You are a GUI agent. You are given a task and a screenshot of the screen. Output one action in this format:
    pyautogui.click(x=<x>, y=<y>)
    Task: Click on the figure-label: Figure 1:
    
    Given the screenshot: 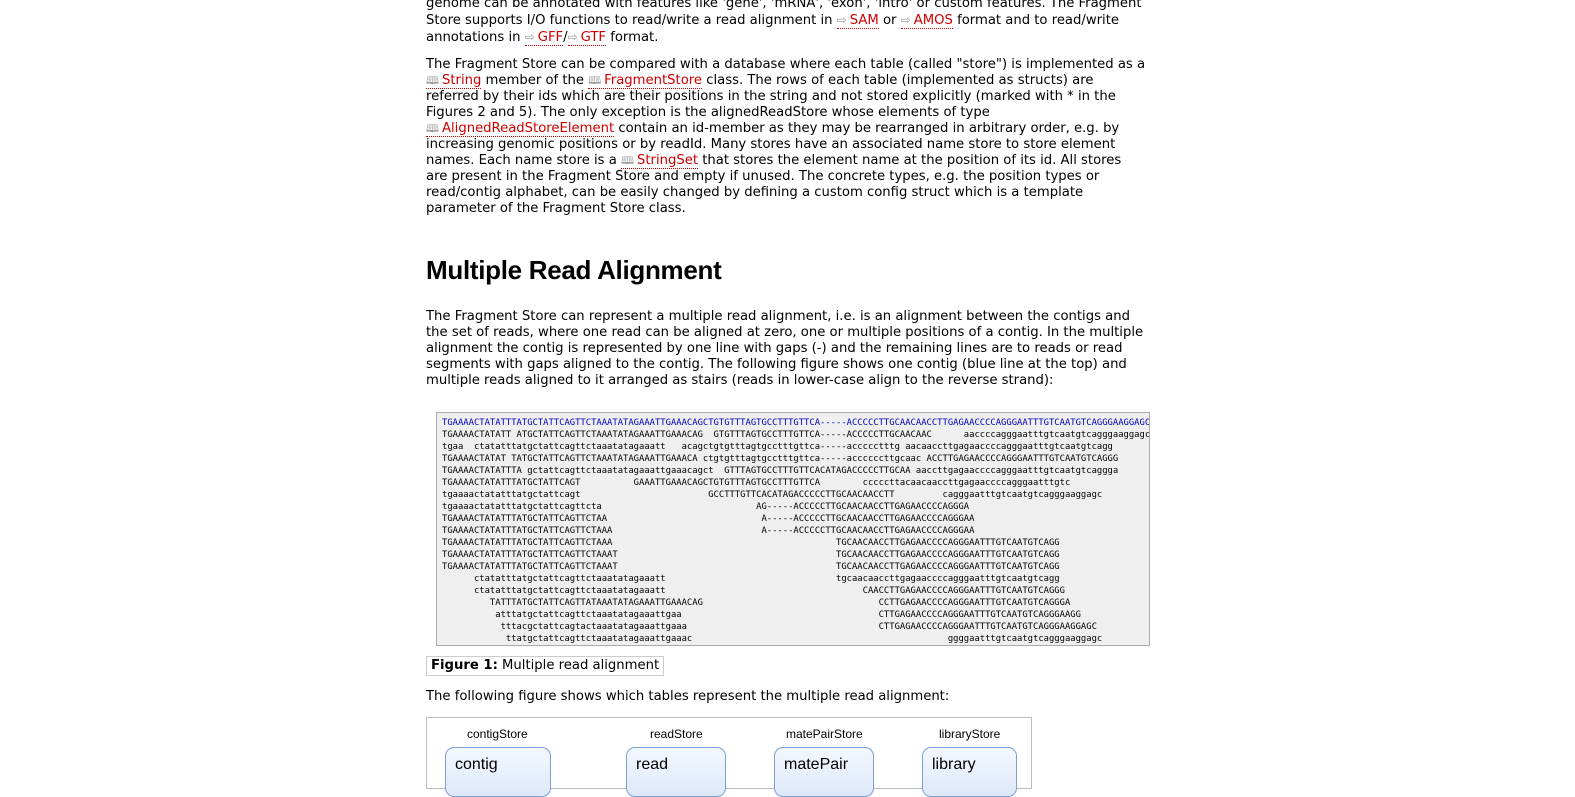 What is the action you would take?
    pyautogui.click(x=464, y=665)
    